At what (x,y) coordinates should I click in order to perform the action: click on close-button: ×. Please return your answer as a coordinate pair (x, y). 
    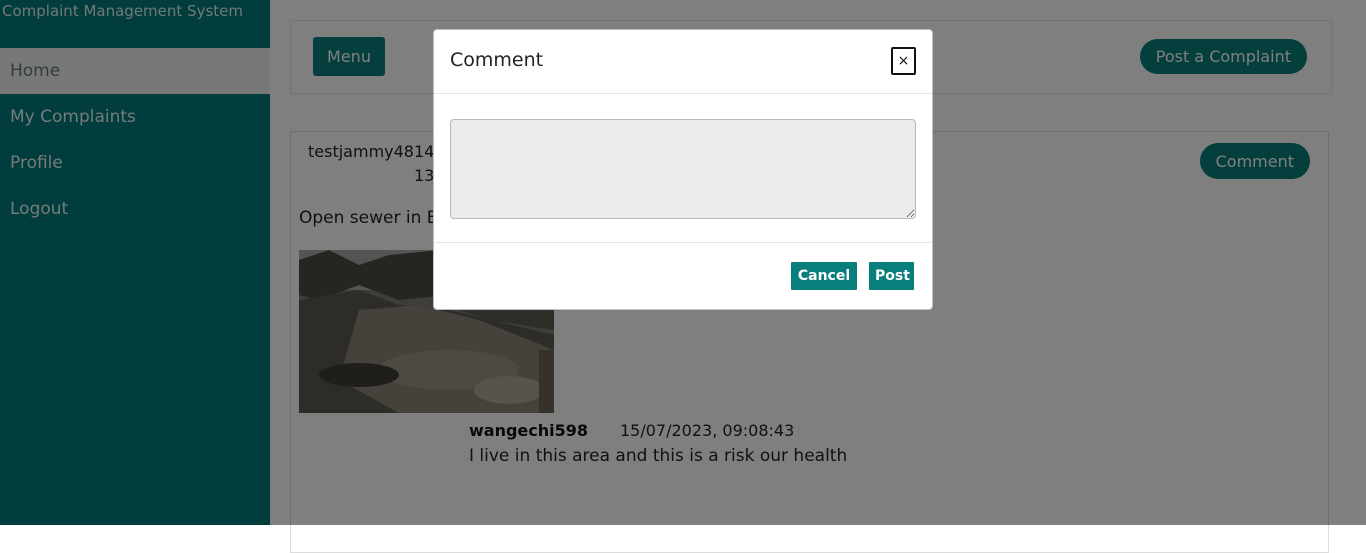
    Looking at the image, I should click on (903, 61).